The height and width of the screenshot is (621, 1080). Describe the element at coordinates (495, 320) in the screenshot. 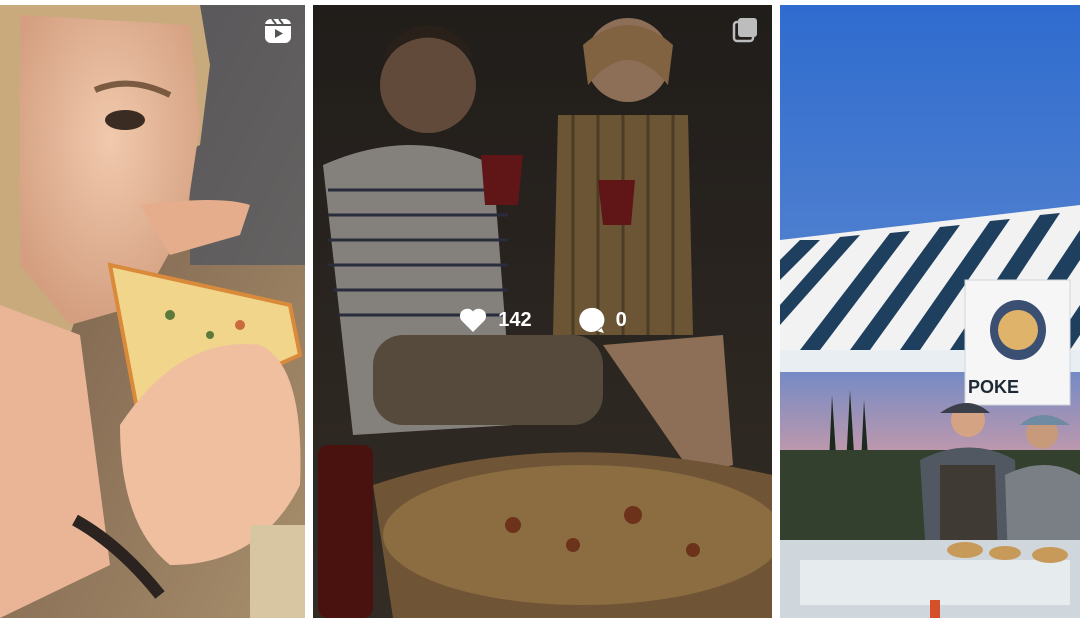

I see `likes-stat: 142` at that location.